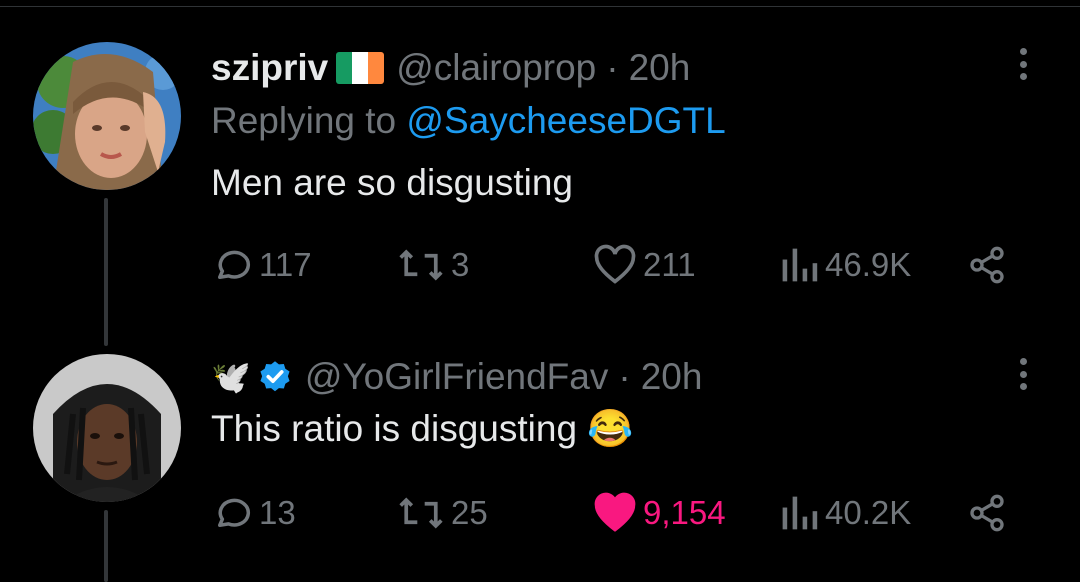  Describe the element at coordinates (285, 264) in the screenshot. I see `reply-count: 117` at that location.